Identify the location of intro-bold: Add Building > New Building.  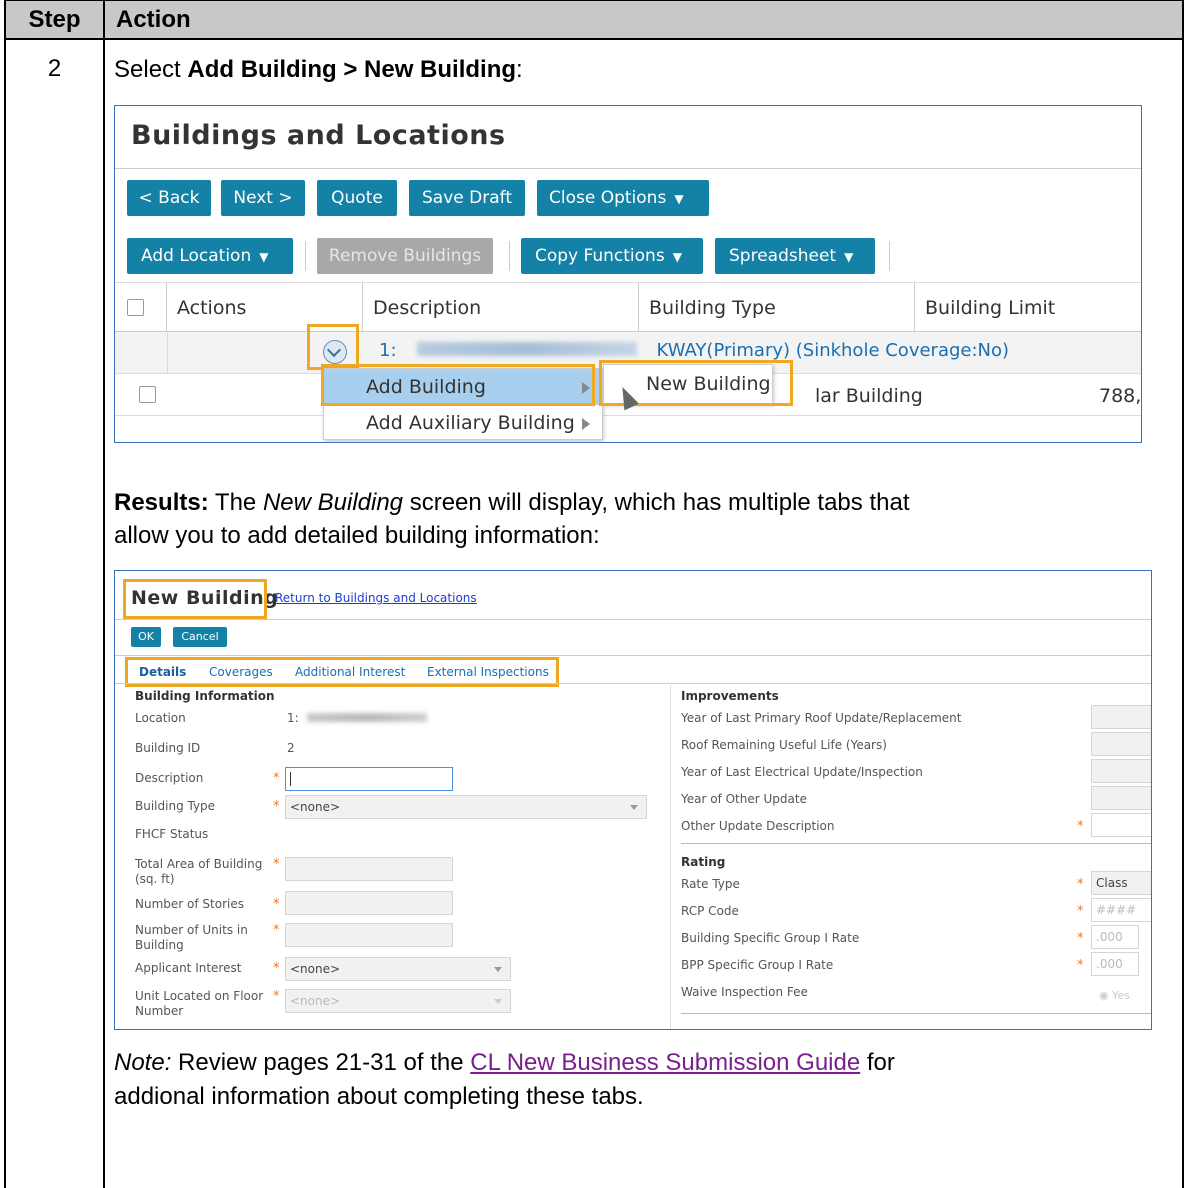
(352, 69).